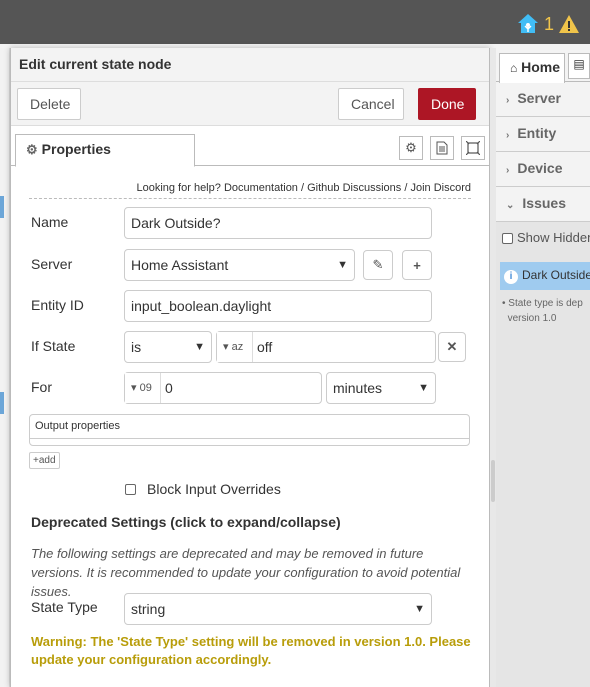 This screenshot has width=590, height=687. I want to click on tab-home: ⌂ Home, so click(532, 68).